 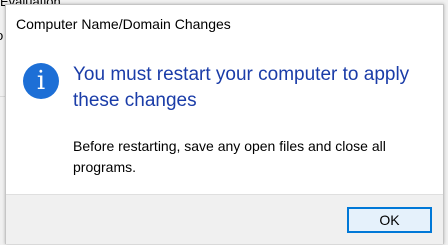 I want to click on dialog-title: Computer Name/Domain Changes, so click(x=123, y=24).